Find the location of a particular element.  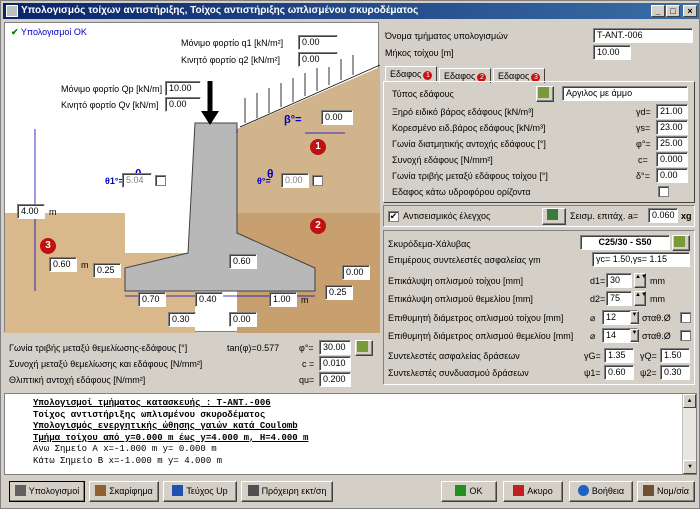

seismic-accel-label: Σεισμ. επιτάχ. a= is located at coordinates (604, 216).